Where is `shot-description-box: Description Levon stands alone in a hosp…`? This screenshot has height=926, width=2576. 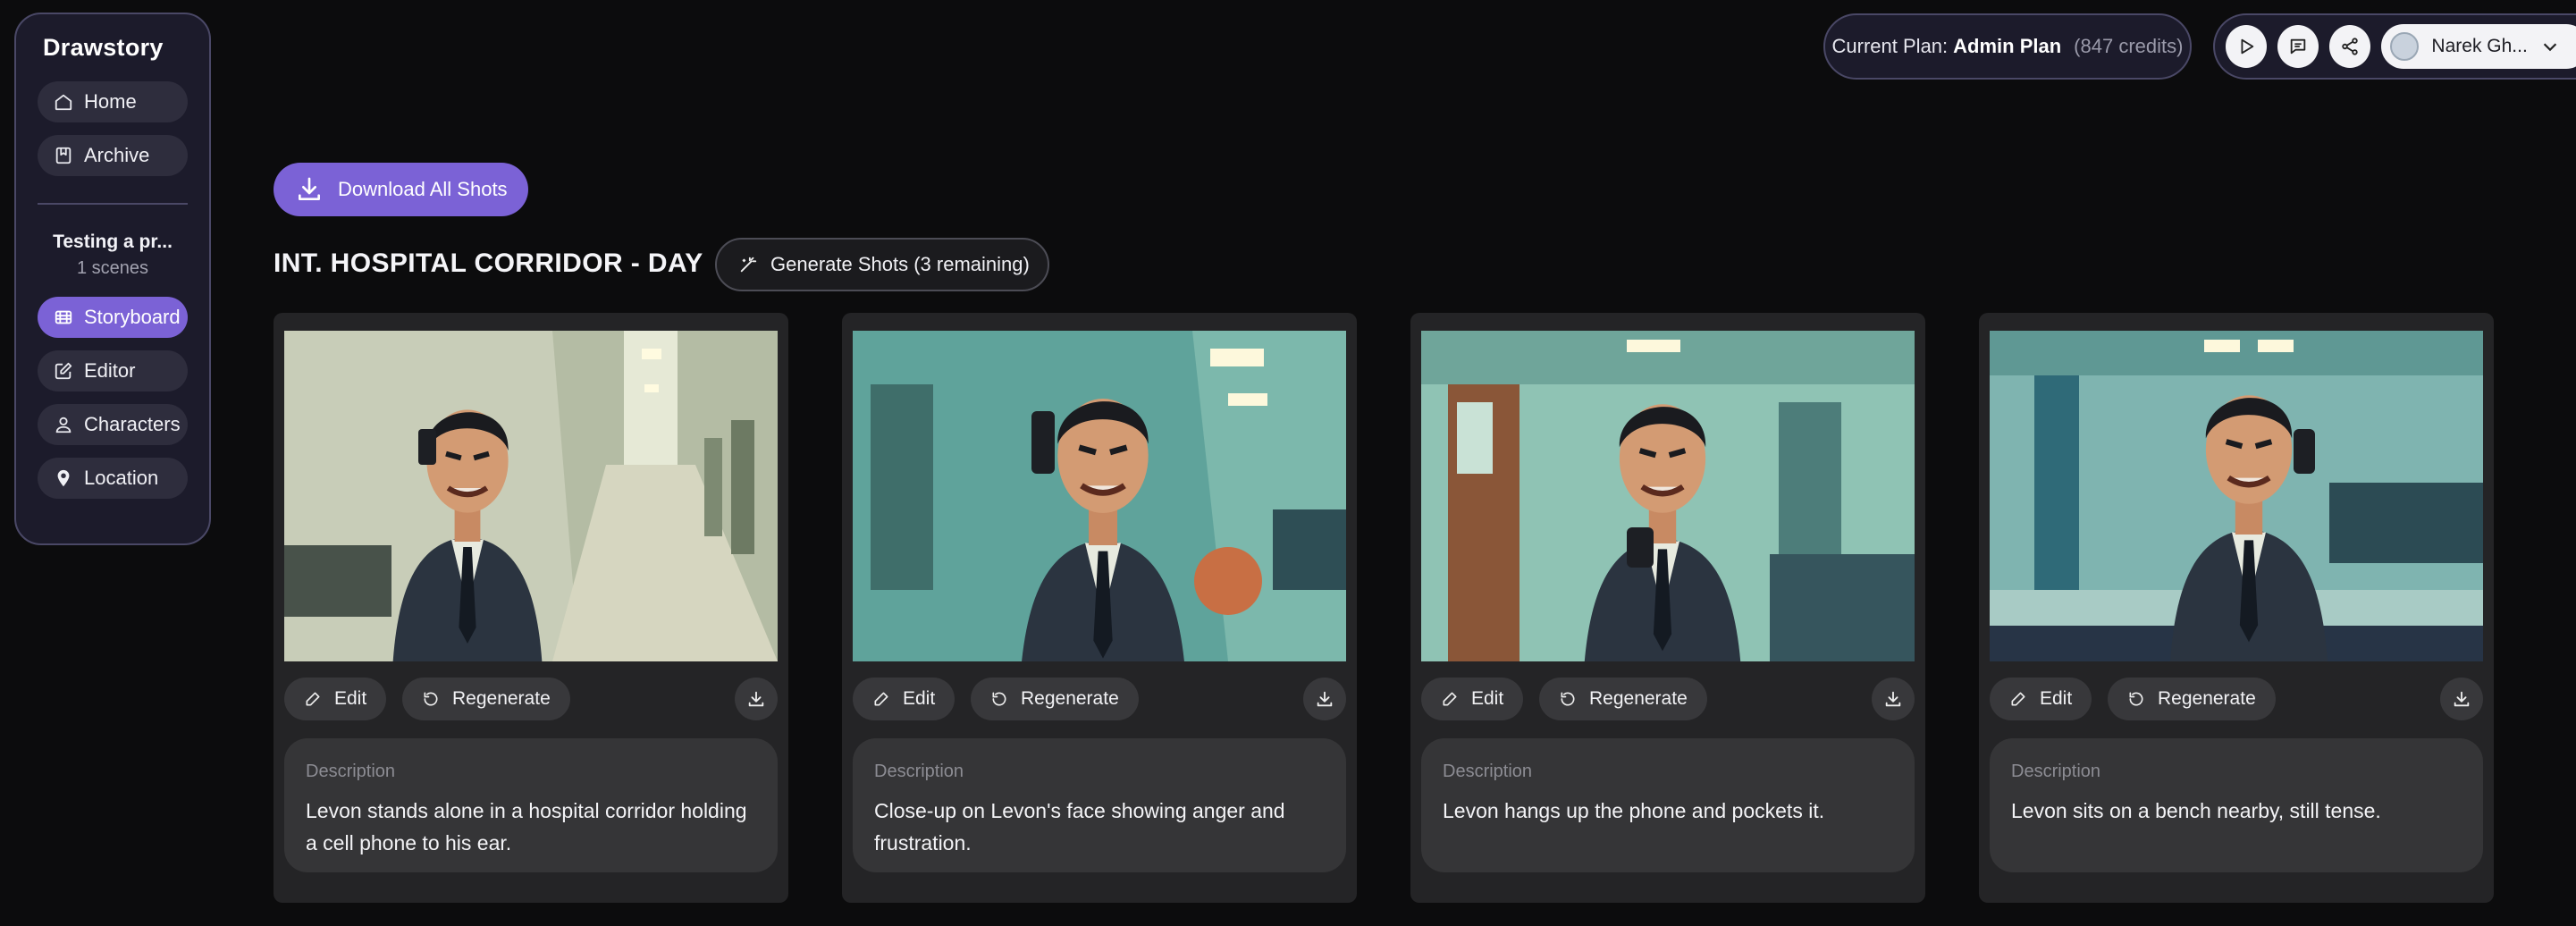
shot-description-box: Description Levon stands alone in a hosp… is located at coordinates (531, 805).